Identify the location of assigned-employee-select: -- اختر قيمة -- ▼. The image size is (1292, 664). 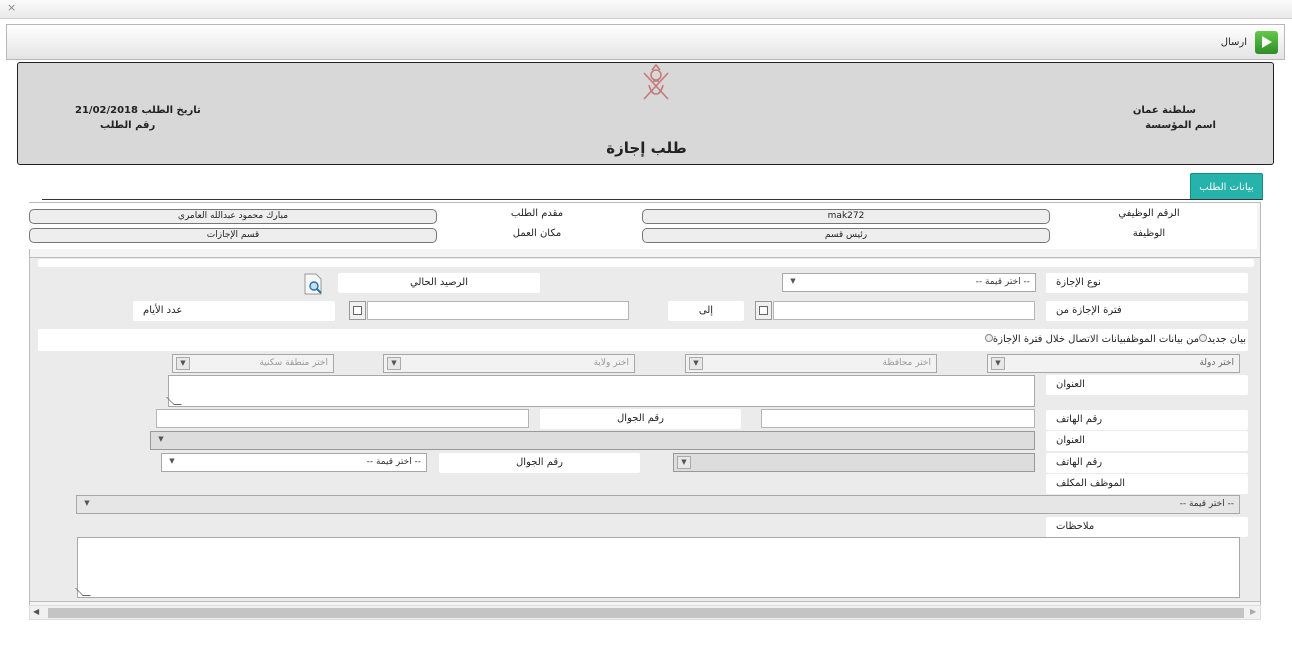
(658, 504).